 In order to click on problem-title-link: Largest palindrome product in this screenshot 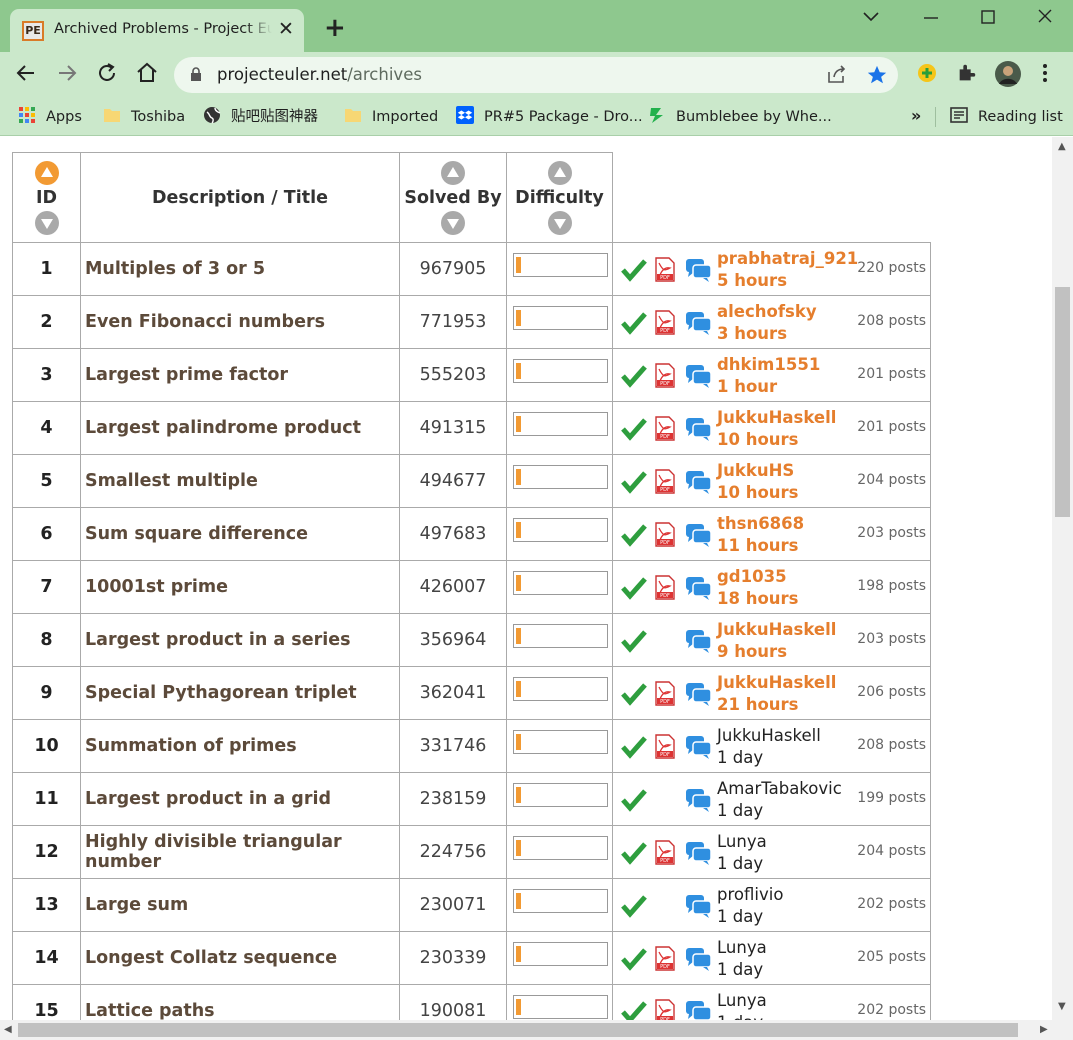, I will do `click(240, 428)`.